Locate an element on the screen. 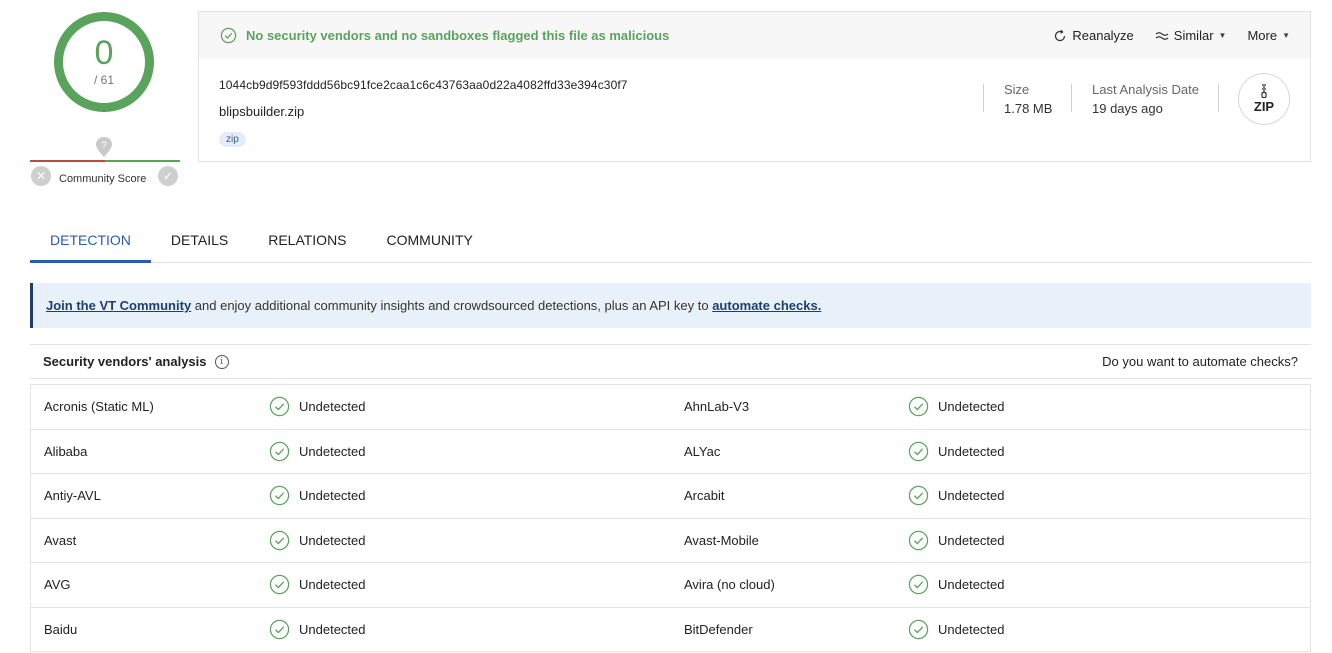 The width and height of the screenshot is (1332, 653). score-ring: 0 / 61 is located at coordinates (104, 62).